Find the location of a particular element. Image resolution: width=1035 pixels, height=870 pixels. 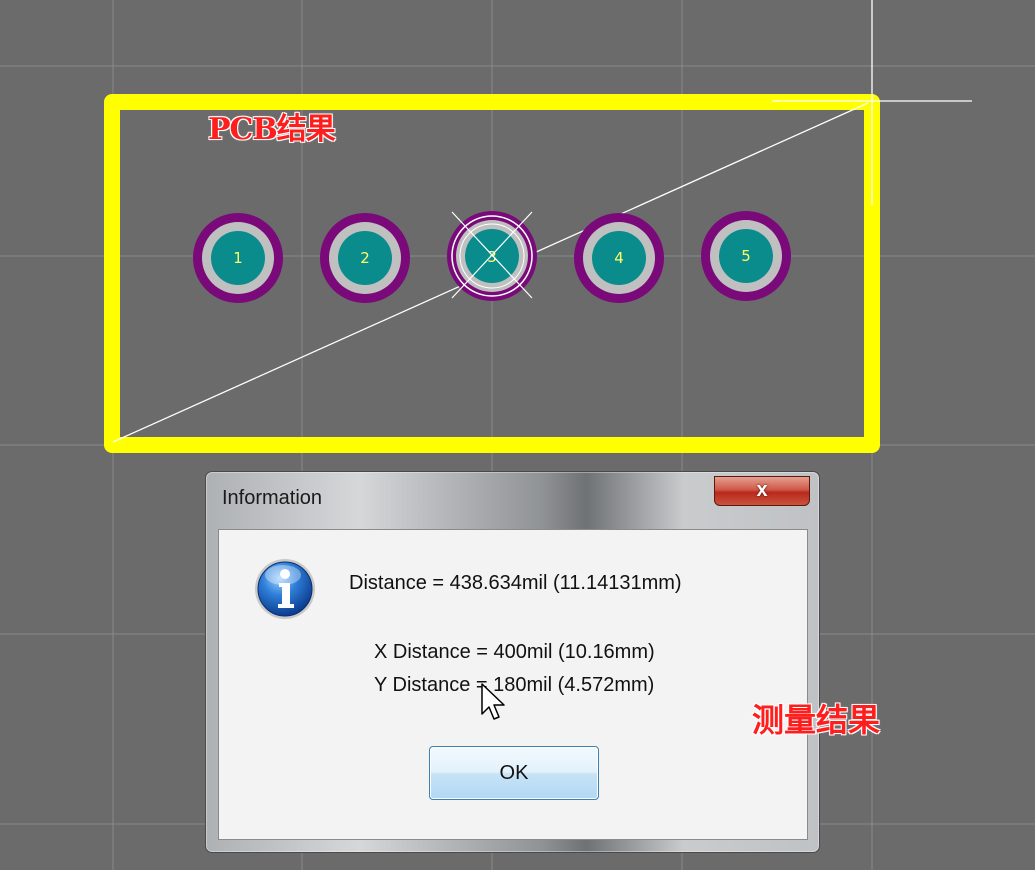

info-icon is located at coordinates (285, 589).